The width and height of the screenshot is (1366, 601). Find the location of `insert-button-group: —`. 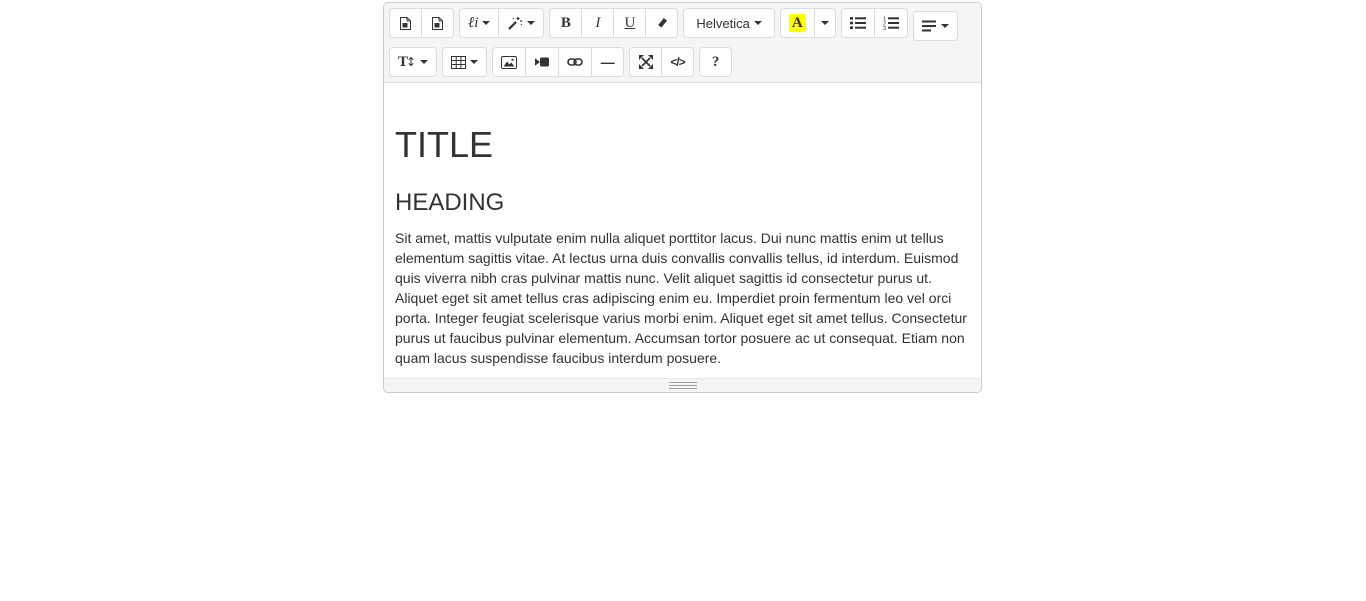

insert-button-group: — is located at coordinates (558, 62).